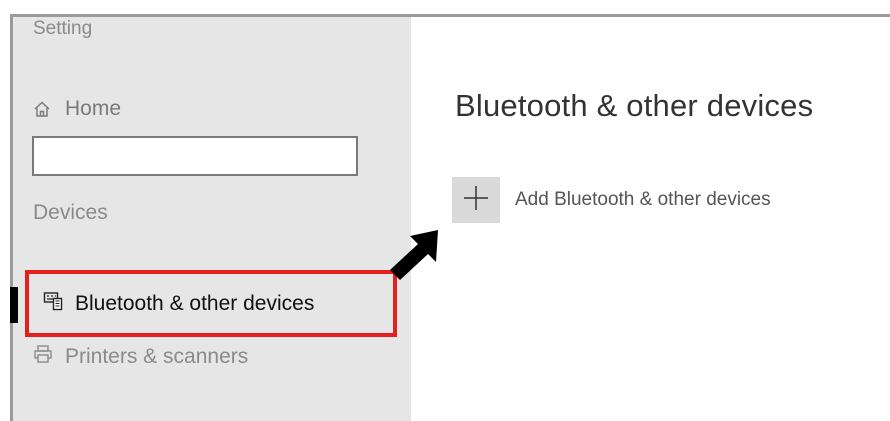 This screenshot has width=890, height=421. What do you see at coordinates (634, 105) in the screenshot?
I see `page-title: Bluetooth & other devices` at bounding box center [634, 105].